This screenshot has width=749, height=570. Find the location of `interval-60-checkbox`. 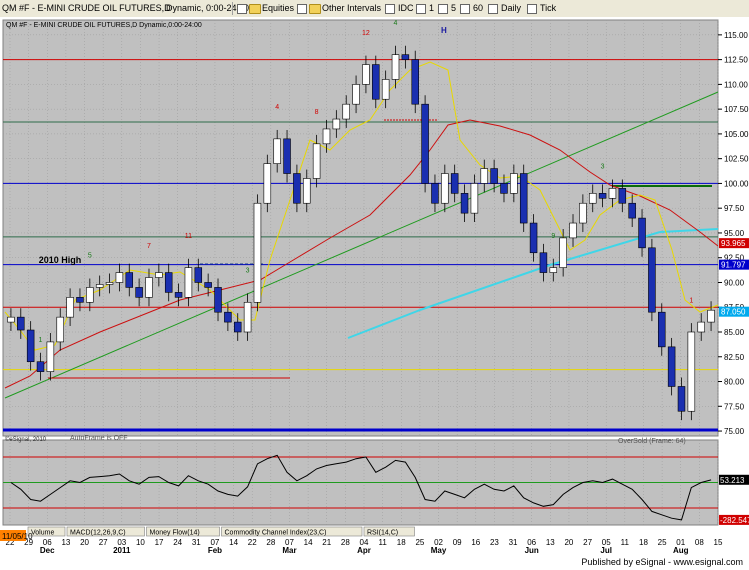

interval-60-checkbox is located at coordinates (465, 9).